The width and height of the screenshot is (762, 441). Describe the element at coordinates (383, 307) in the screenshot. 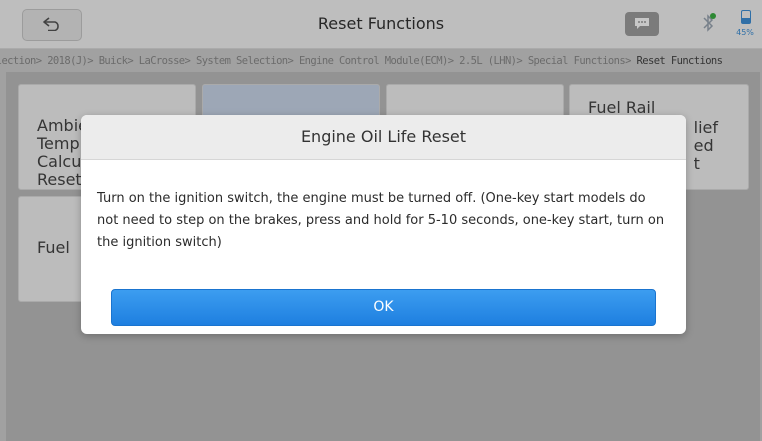

I see `ok-button: OK` at that location.